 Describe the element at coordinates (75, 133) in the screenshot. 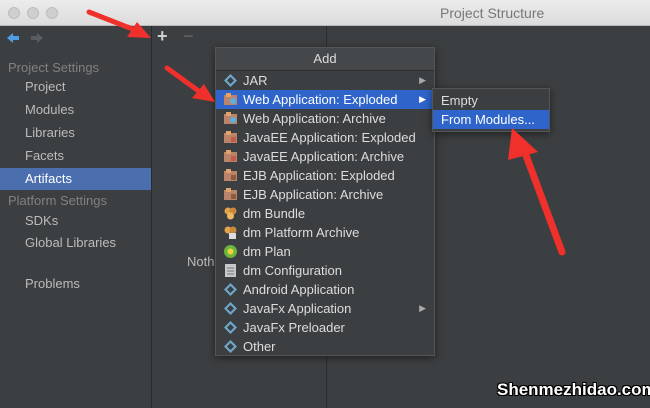

I see `sidebar-item-libraries: Libraries` at that location.